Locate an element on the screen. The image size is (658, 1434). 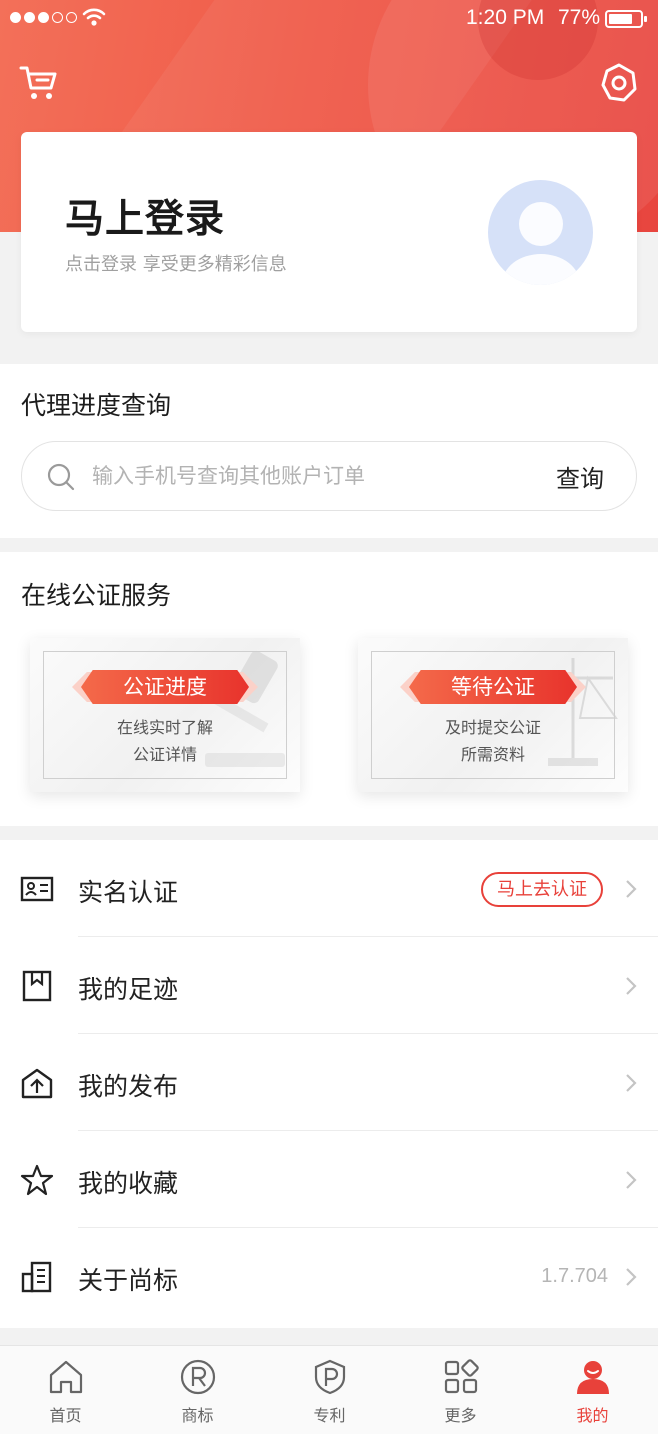
patent-icon is located at coordinates (330, 1377).